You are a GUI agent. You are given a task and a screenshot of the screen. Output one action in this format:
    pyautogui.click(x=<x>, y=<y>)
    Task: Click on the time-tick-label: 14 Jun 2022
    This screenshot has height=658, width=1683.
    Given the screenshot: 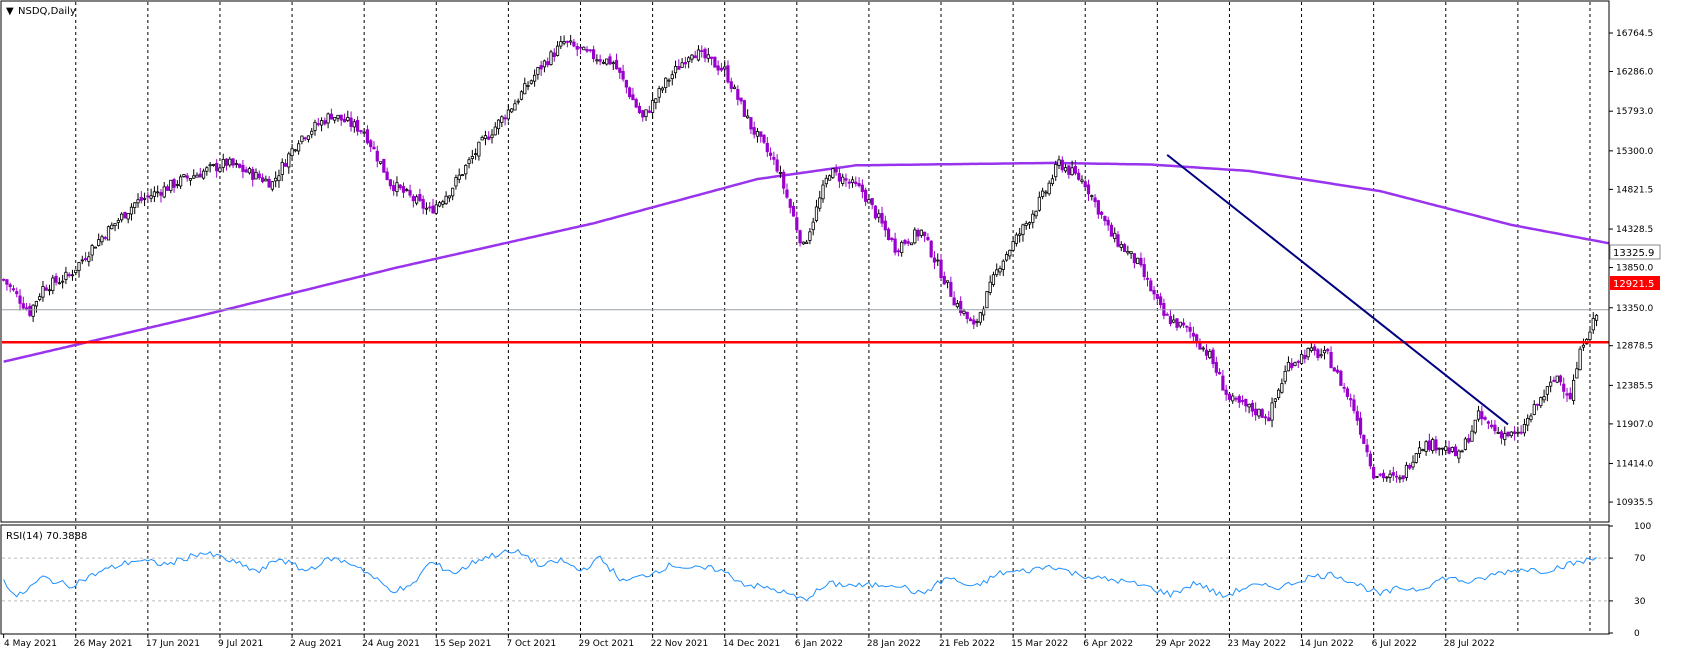 What is the action you would take?
    pyautogui.click(x=1327, y=644)
    